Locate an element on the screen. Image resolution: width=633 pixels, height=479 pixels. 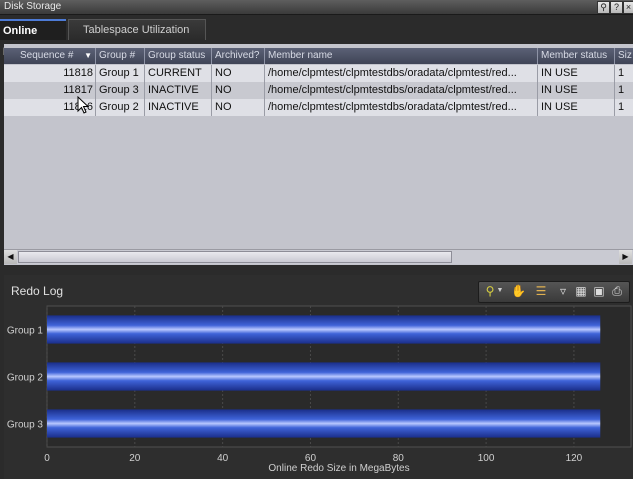
x-tick-label: 120 is located at coordinates (574, 458).